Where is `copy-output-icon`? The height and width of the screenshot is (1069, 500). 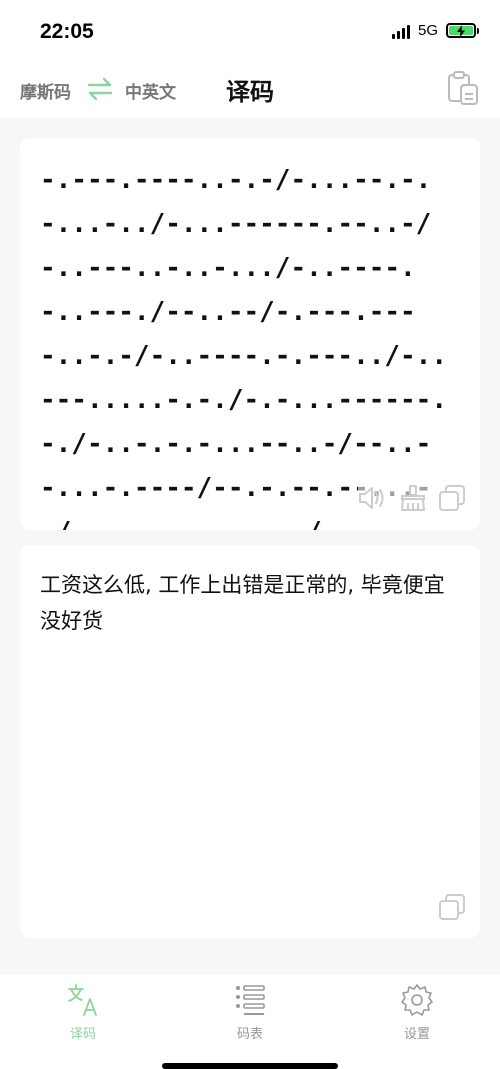 copy-output-icon is located at coordinates (452, 909).